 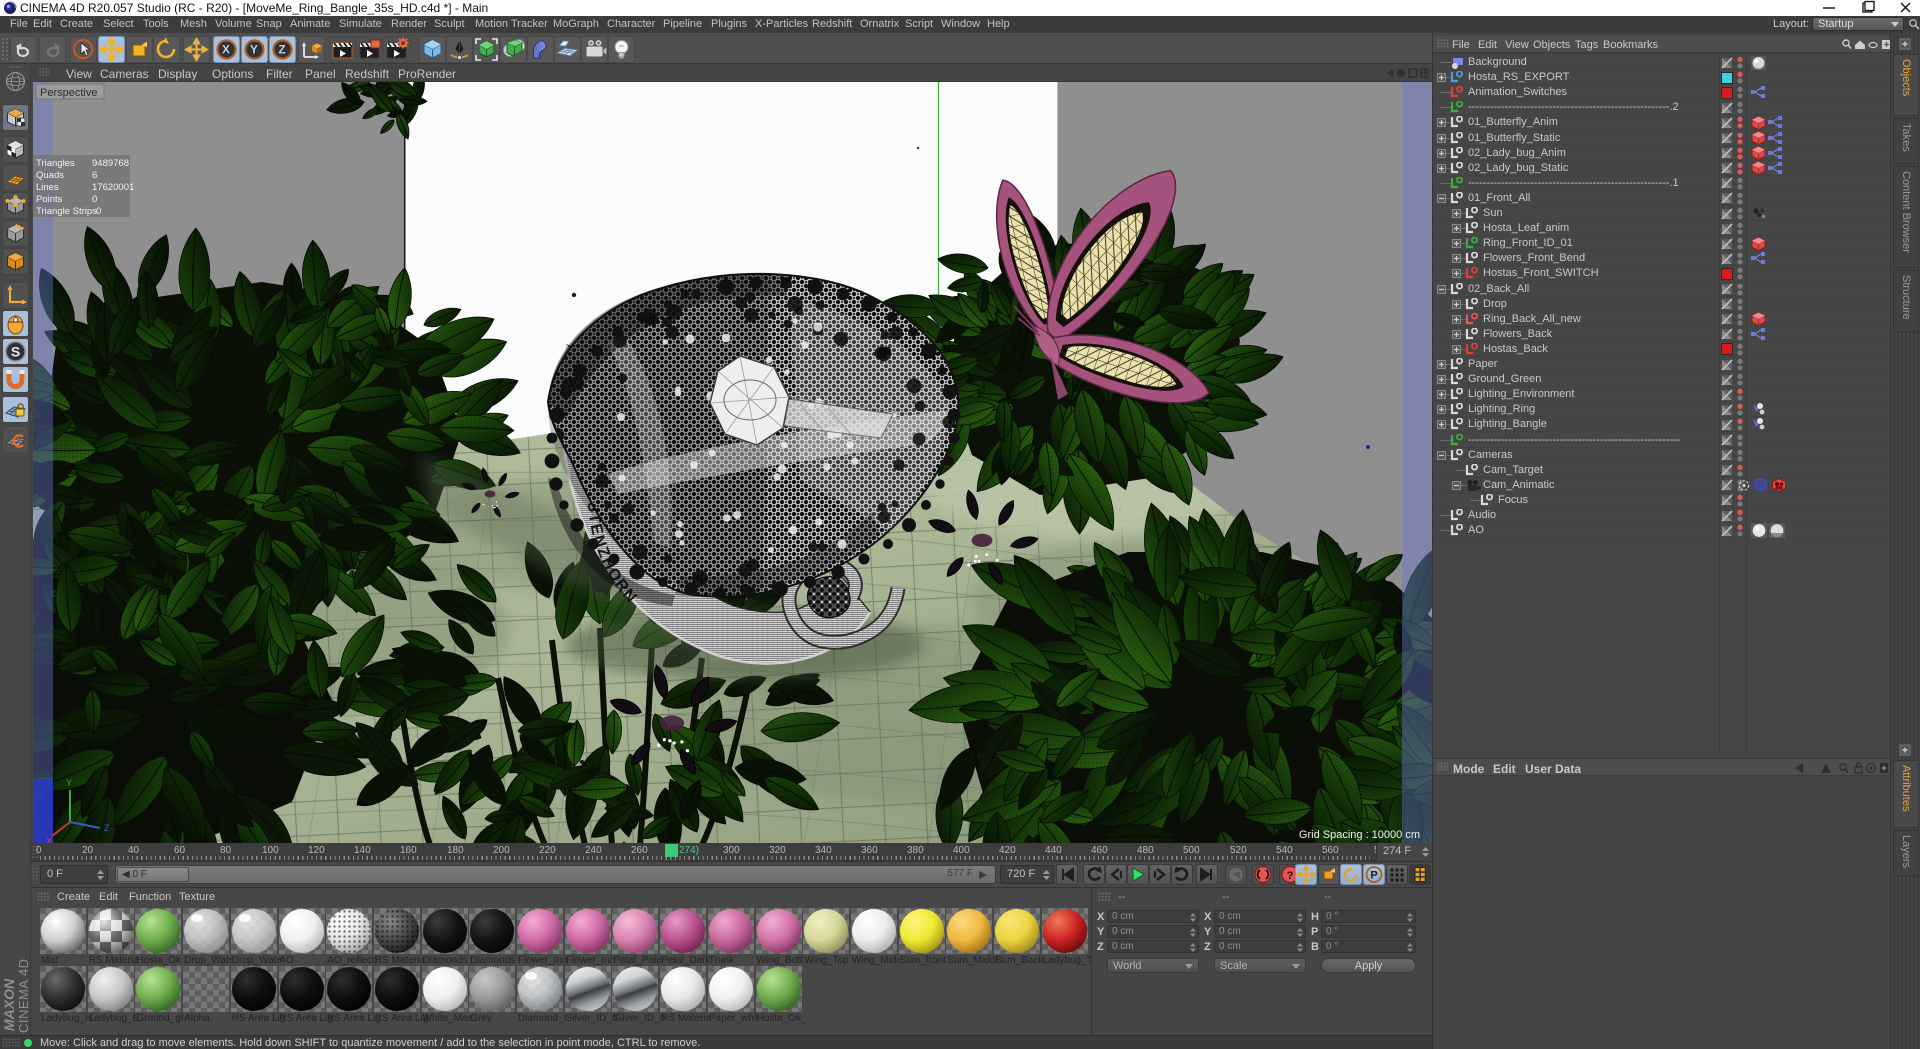 What do you see at coordinates (55, 163) in the screenshot?
I see `svg-text: Triangles` at bounding box center [55, 163].